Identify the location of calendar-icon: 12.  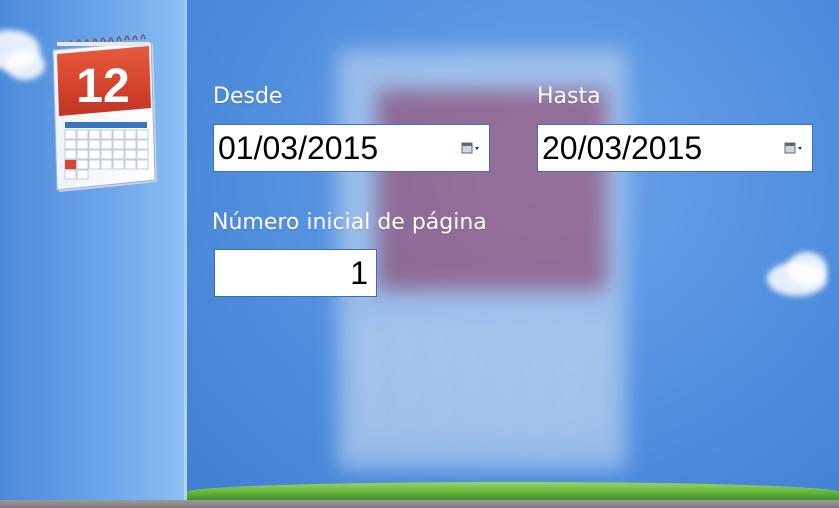
(104, 113).